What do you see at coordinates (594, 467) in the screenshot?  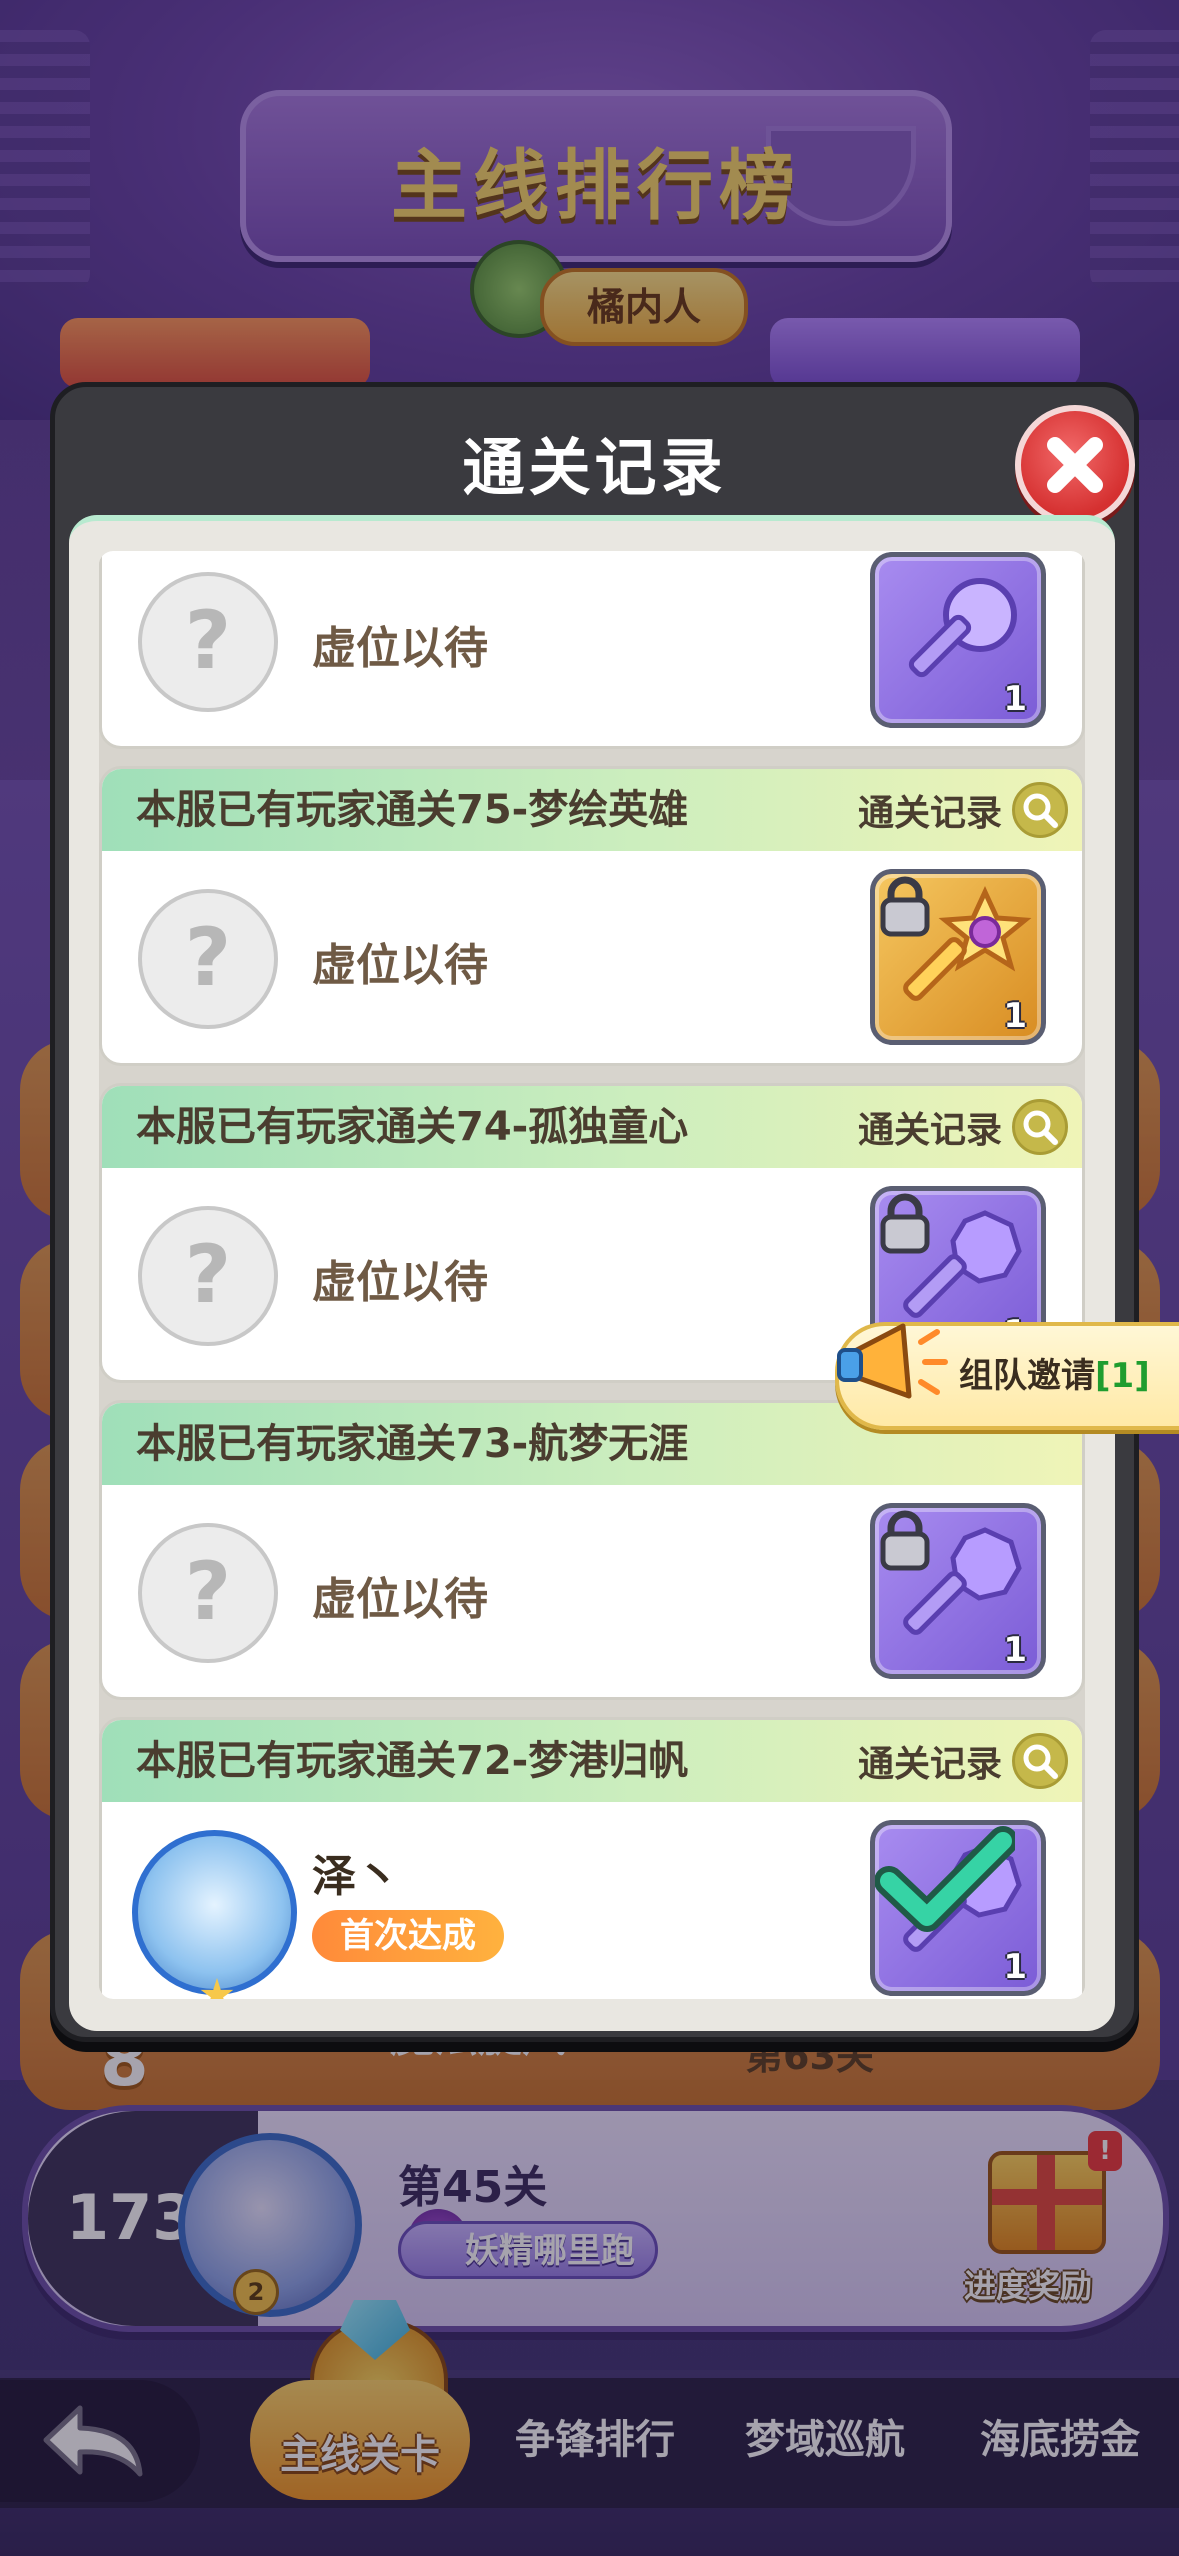 I see `modal-title: 通关记录` at bounding box center [594, 467].